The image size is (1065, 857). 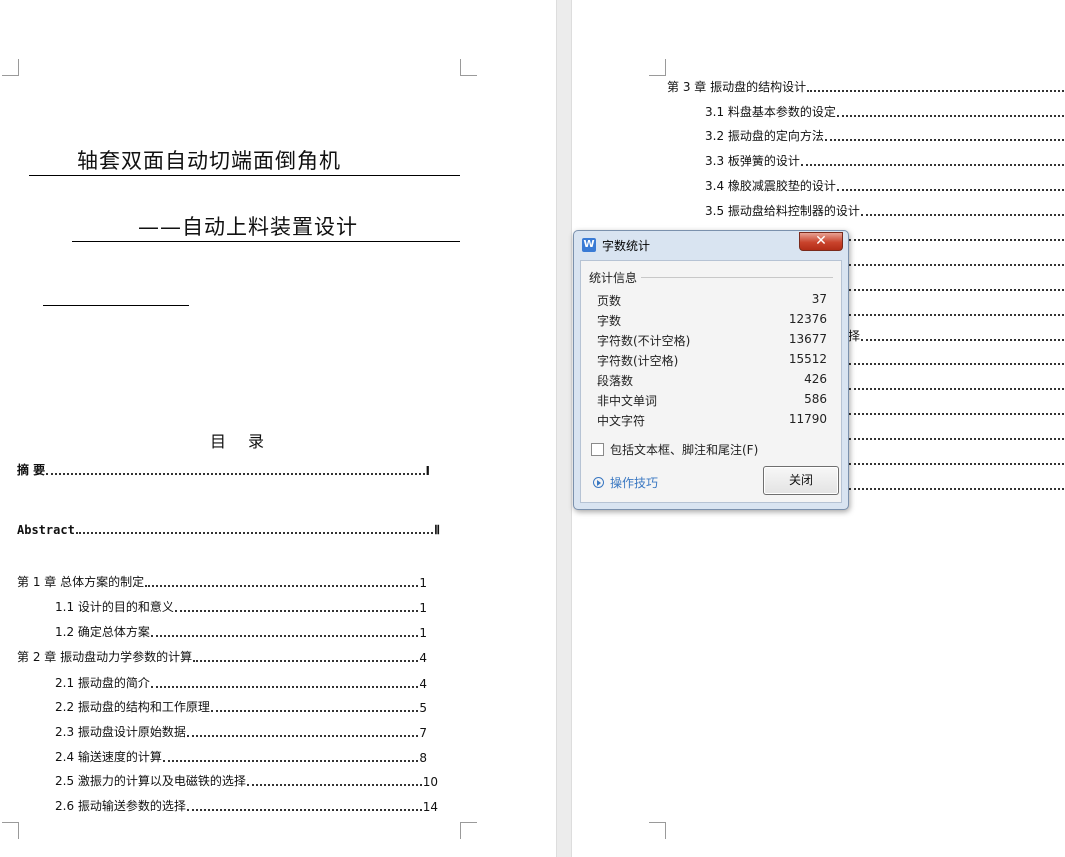 What do you see at coordinates (613, 278) in the screenshot?
I see `group-title: 统计信息` at bounding box center [613, 278].